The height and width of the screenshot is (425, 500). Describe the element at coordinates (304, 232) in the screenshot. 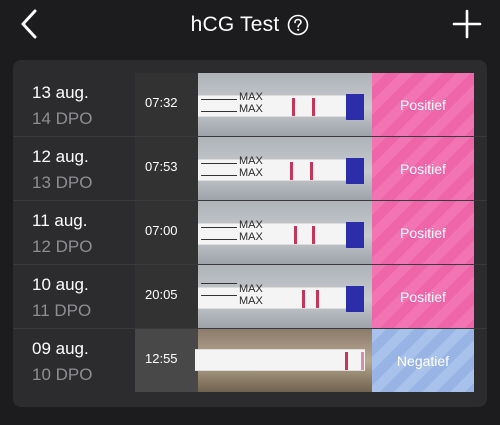

I see `test-photo: MAX MAX 07:00 Positief` at that location.